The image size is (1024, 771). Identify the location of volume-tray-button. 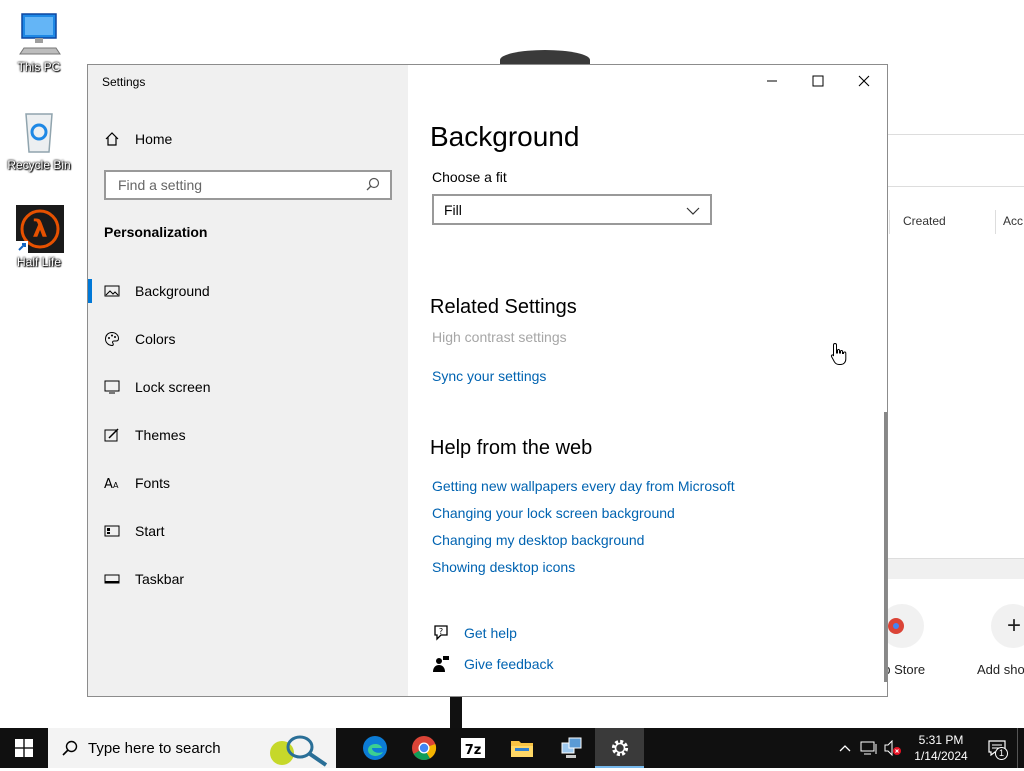
(893, 748).